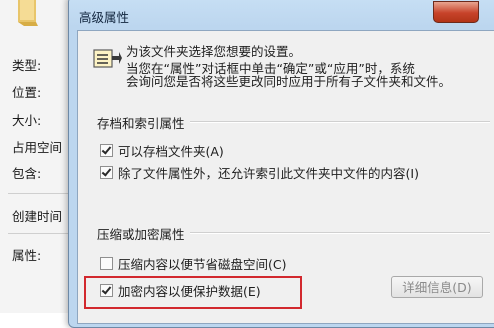 The width and height of the screenshot is (494, 328). Describe the element at coordinates (193, 292) in the screenshot. I see `highlight-annotation` at that location.